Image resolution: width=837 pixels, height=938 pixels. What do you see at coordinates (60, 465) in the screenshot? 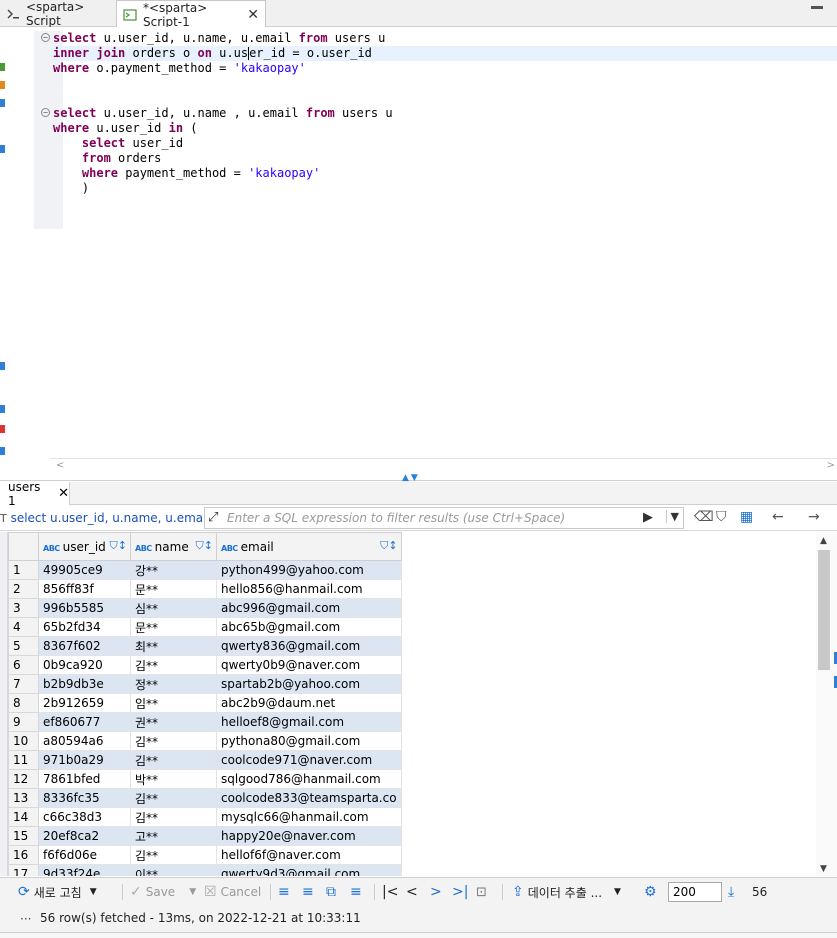
I see `scroll-left-icon: <` at bounding box center [60, 465].